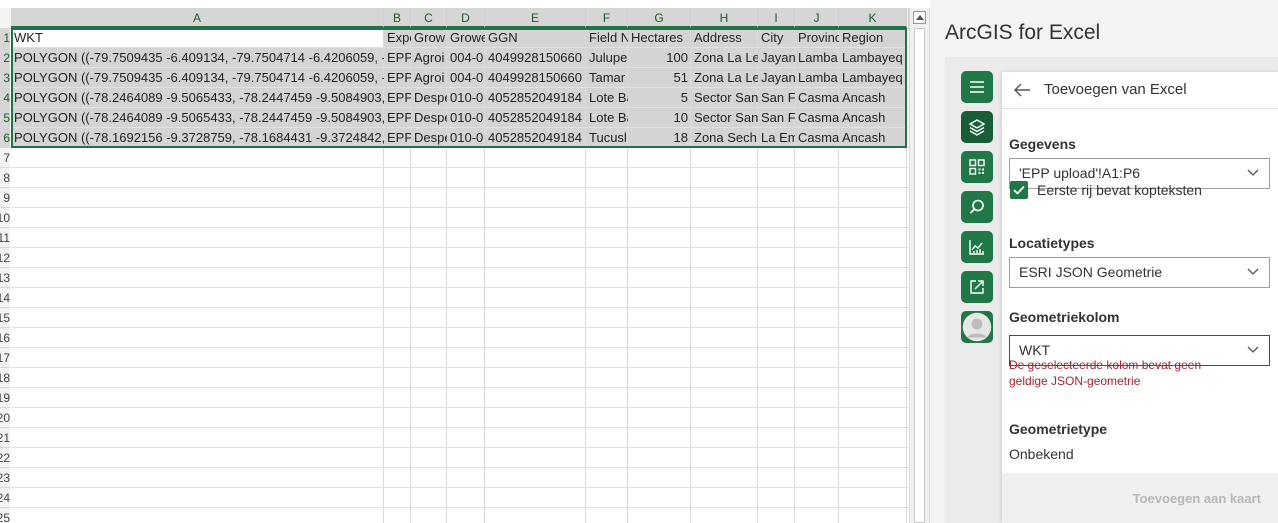 Image resolution: width=1278 pixels, height=523 pixels. What do you see at coordinates (535, 58) in the screenshot?
I see `table-cell: 4049928150660` at bounding box center [535, 58].